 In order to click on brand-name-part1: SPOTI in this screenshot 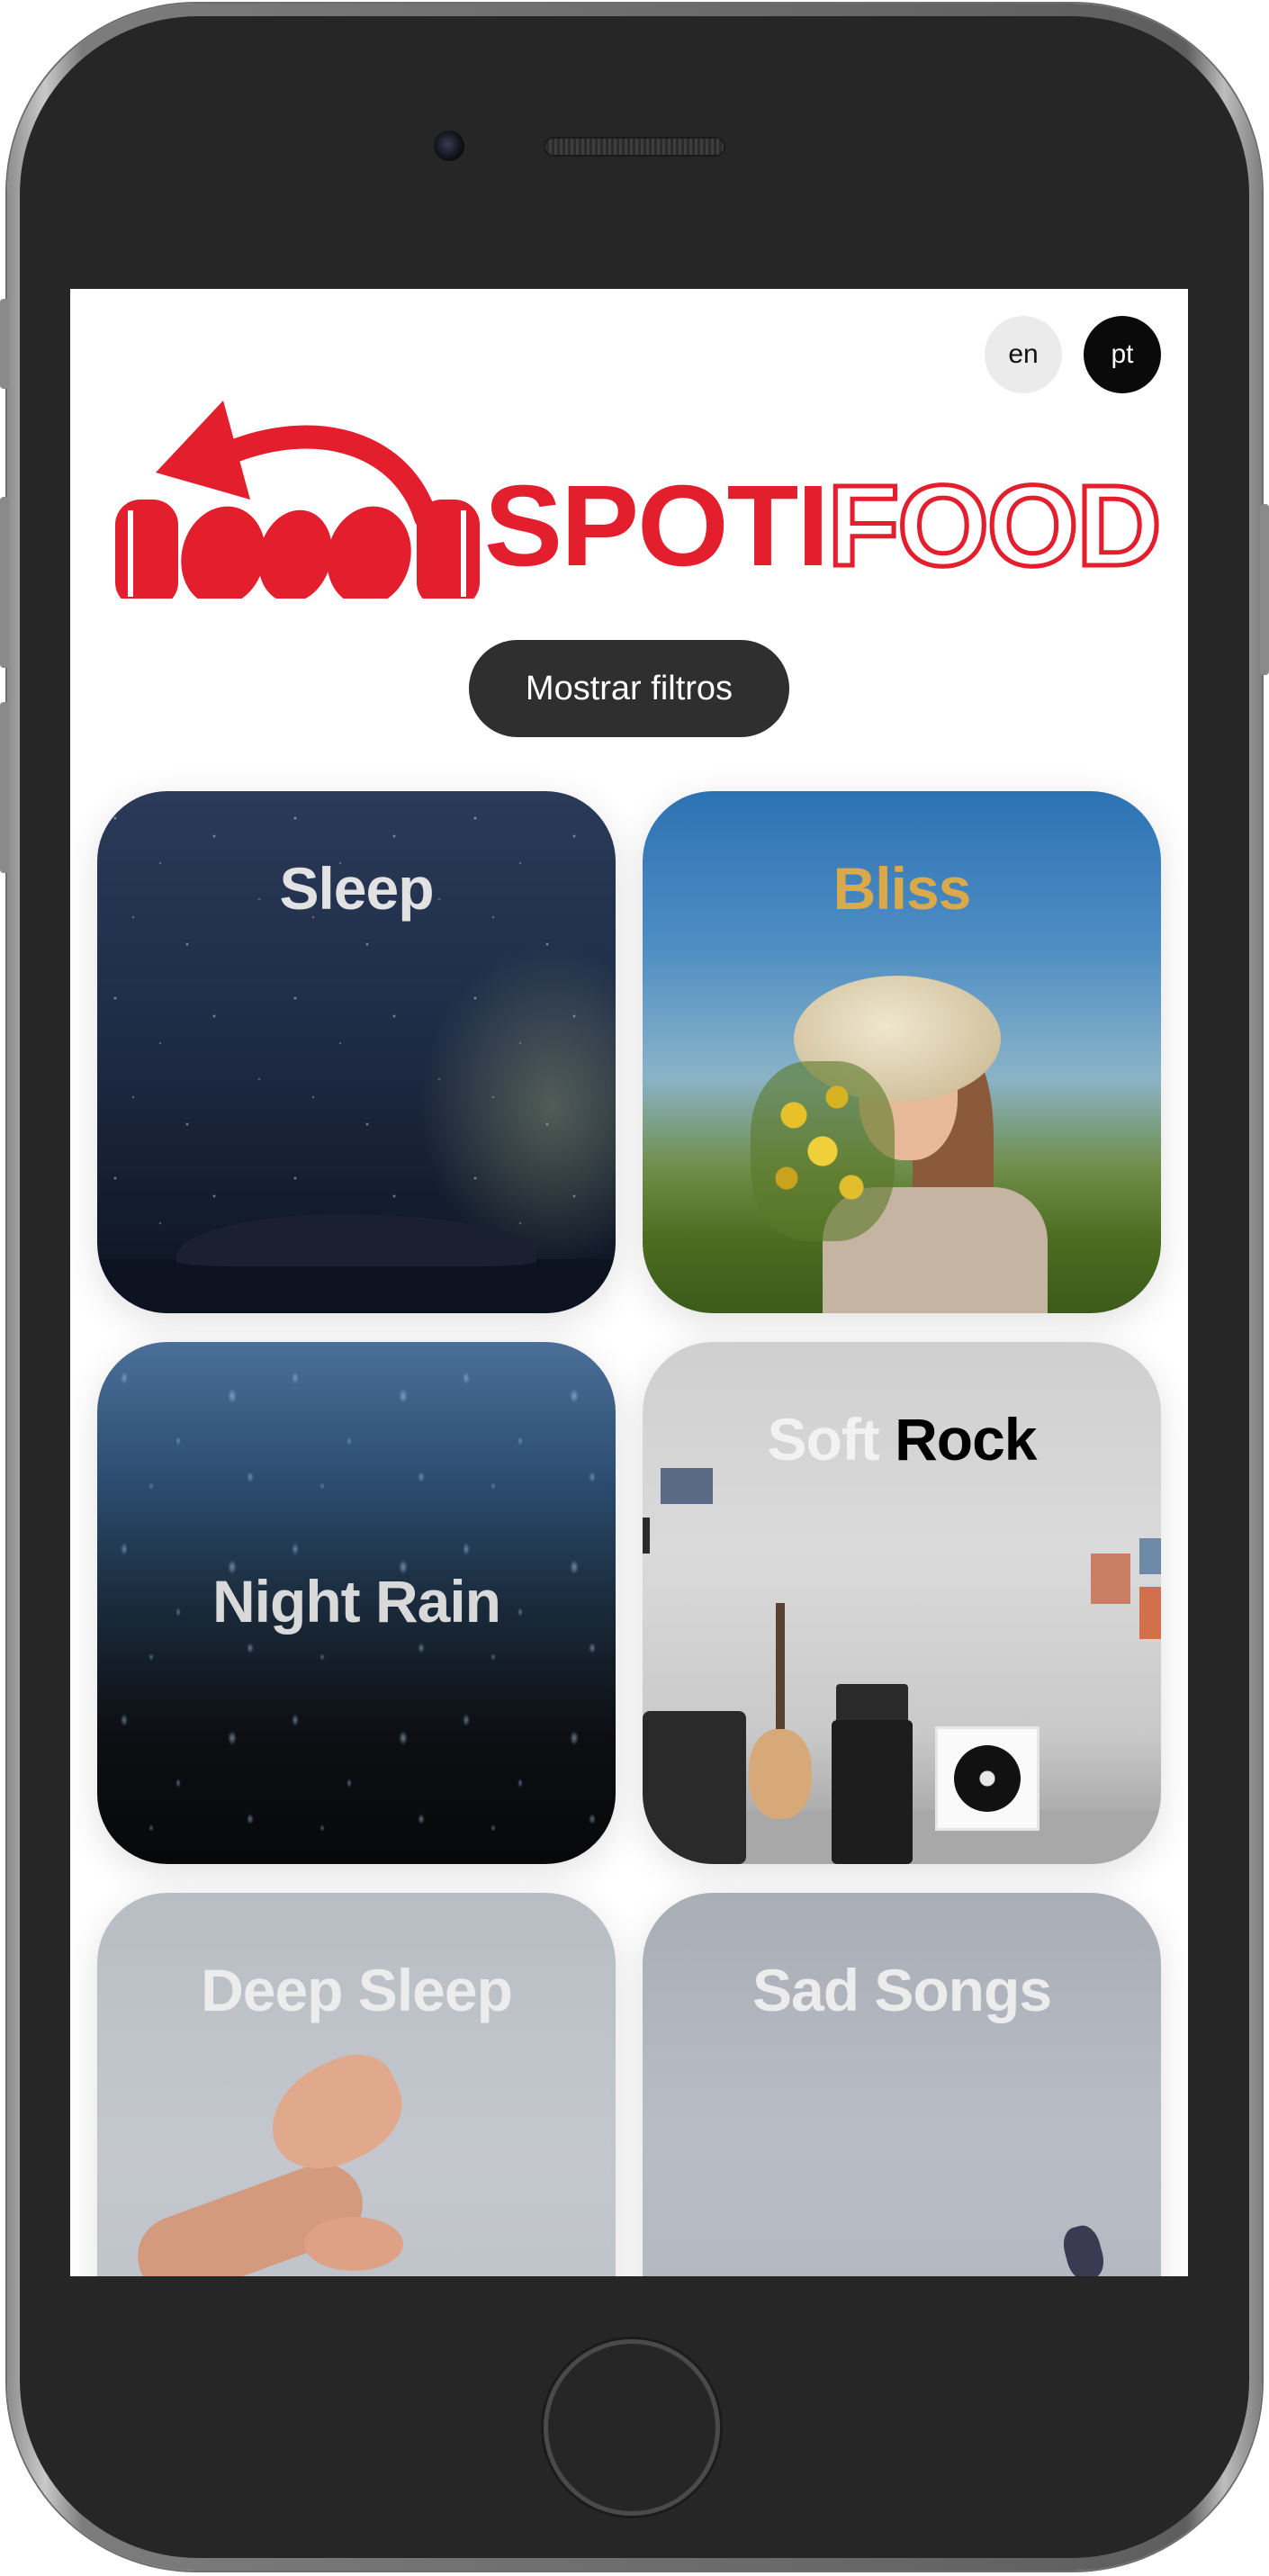, I will do `click(657, 526)`.